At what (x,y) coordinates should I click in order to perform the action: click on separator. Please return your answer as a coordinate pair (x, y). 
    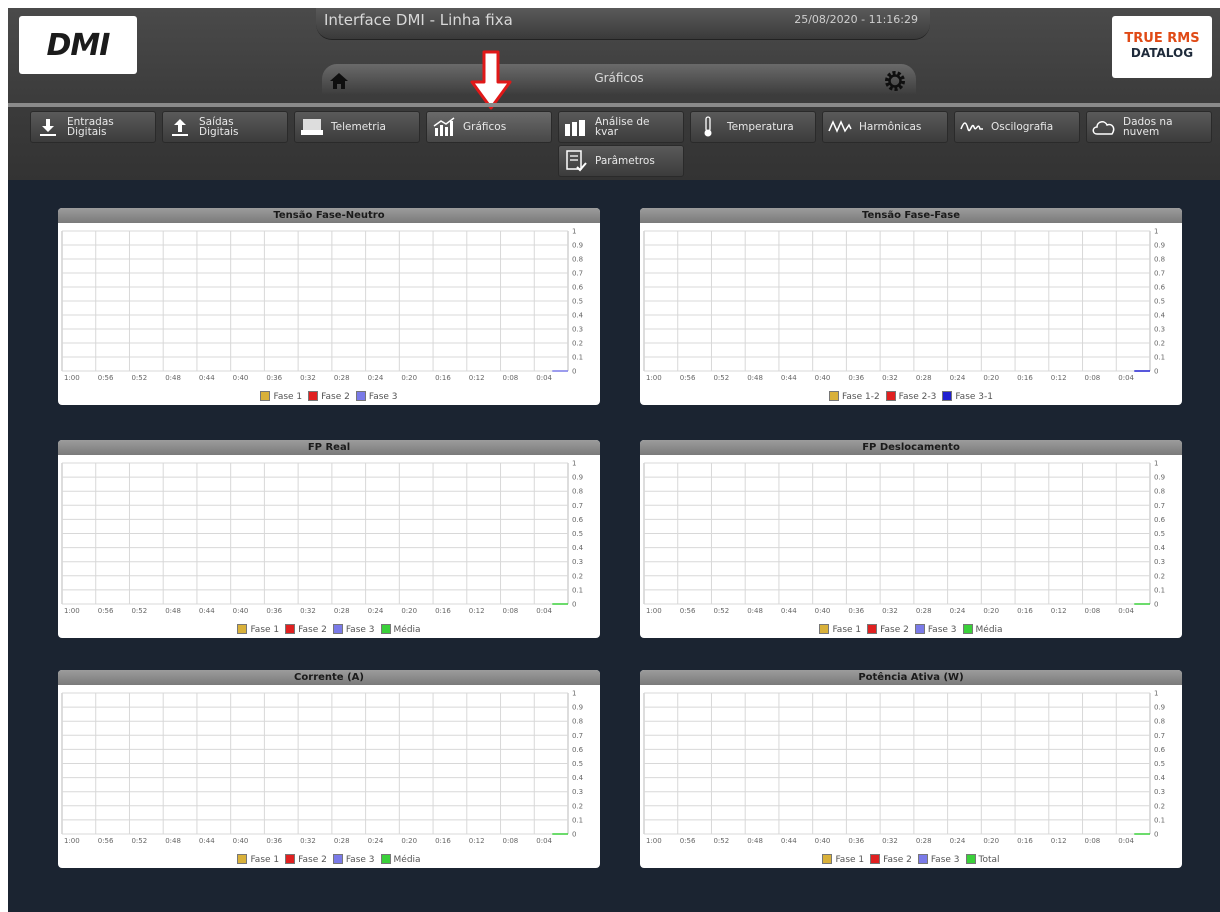
    Looking at the image, I should click on (614, 105).